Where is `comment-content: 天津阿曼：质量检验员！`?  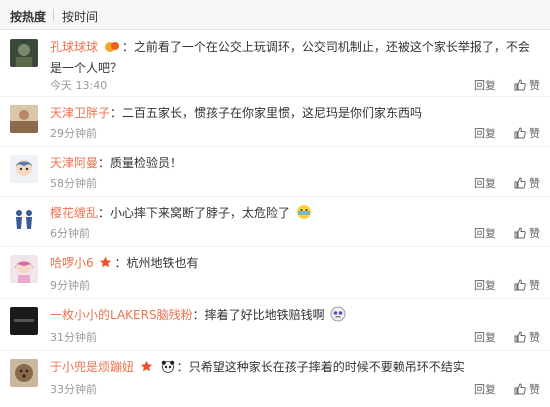 comment-content: 天津阿曼：质量检验员！ is located at coordinates (116, 163).